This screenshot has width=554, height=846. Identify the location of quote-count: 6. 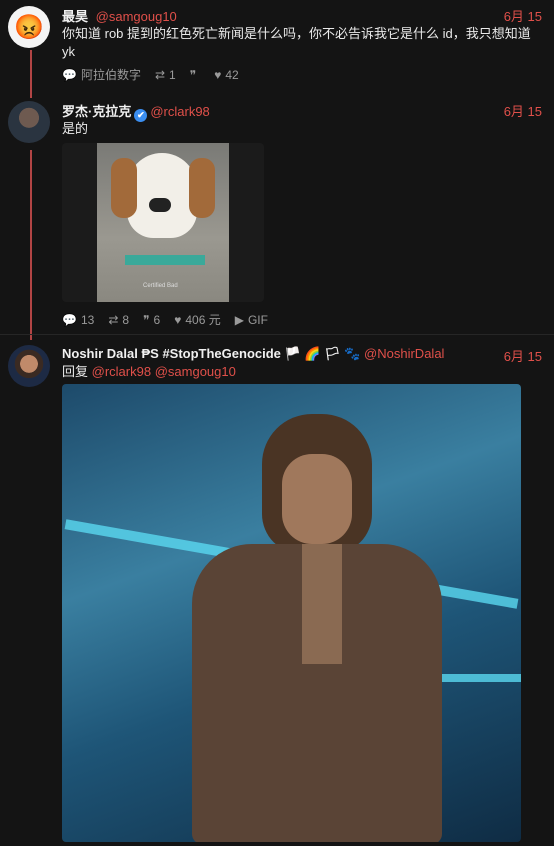
(157, 319).